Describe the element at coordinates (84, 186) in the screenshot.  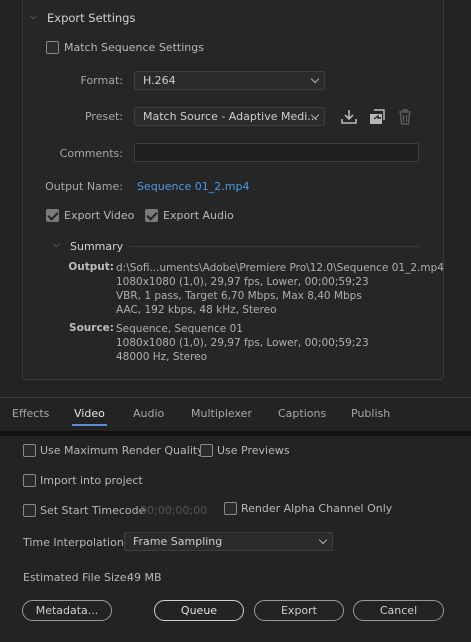
I see `output-name-label: Output Name:` at that location.